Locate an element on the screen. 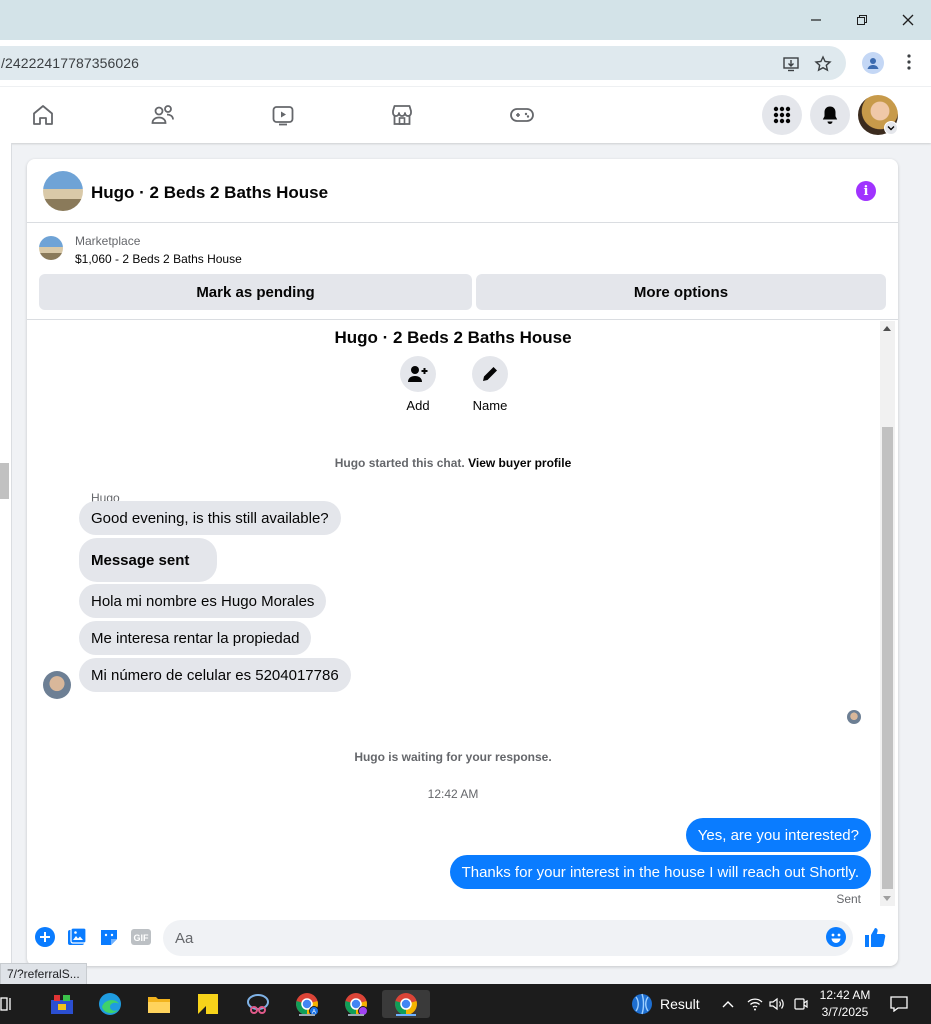 The height and width of the screenshot is (1024, 931). incoming-message: Good evening, is this still available? is located at coordinates (210, 518).